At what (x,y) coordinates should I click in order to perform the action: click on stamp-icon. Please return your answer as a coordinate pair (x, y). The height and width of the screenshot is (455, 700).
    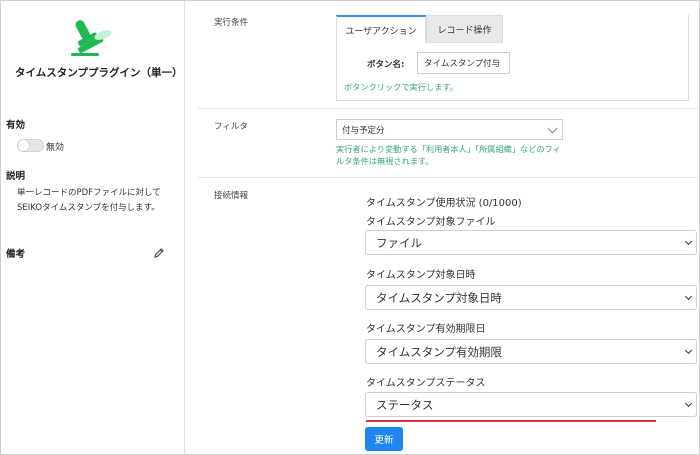
    Looking at the image, I should click on (91, 38).